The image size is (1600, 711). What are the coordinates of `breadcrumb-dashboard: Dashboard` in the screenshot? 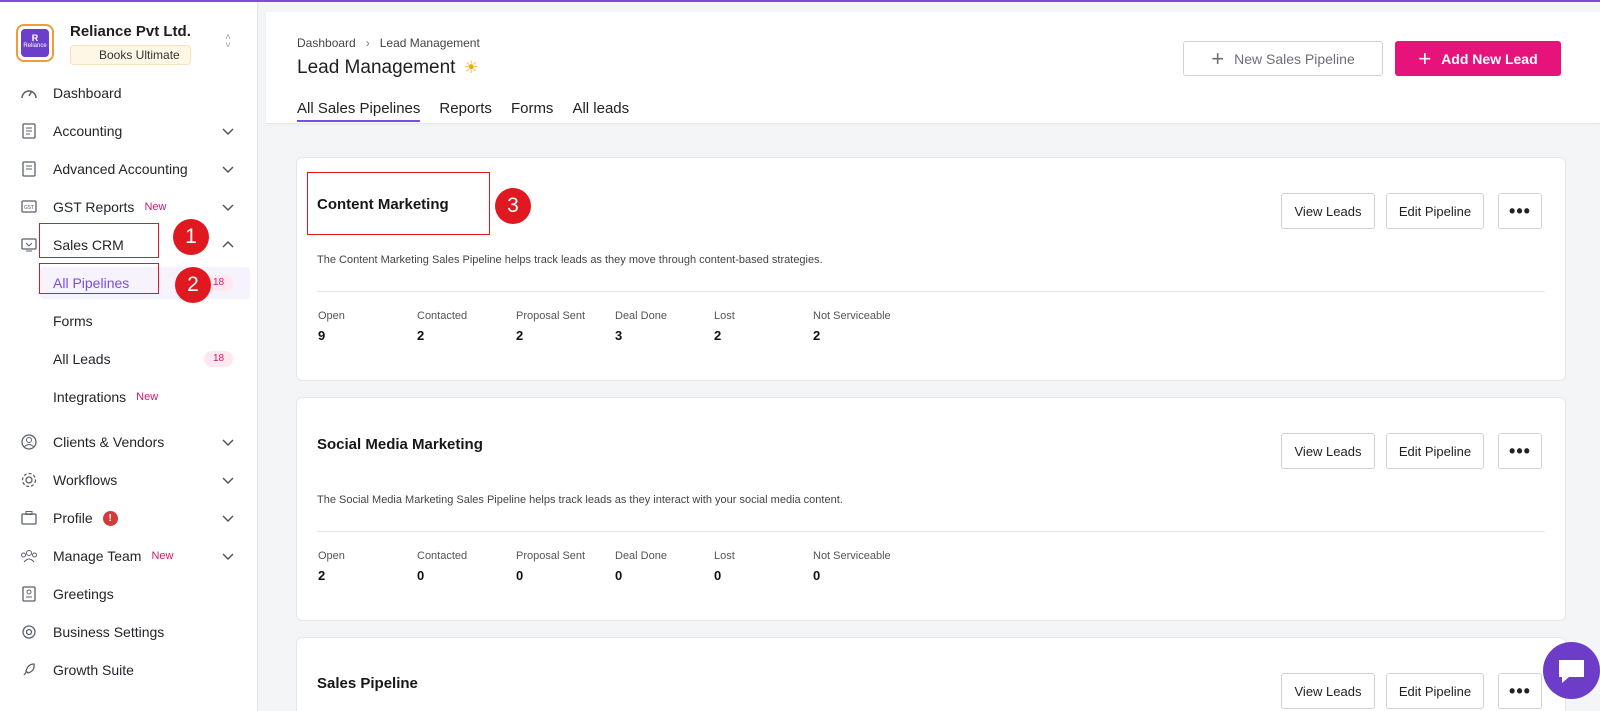 It's located at (326, 43).